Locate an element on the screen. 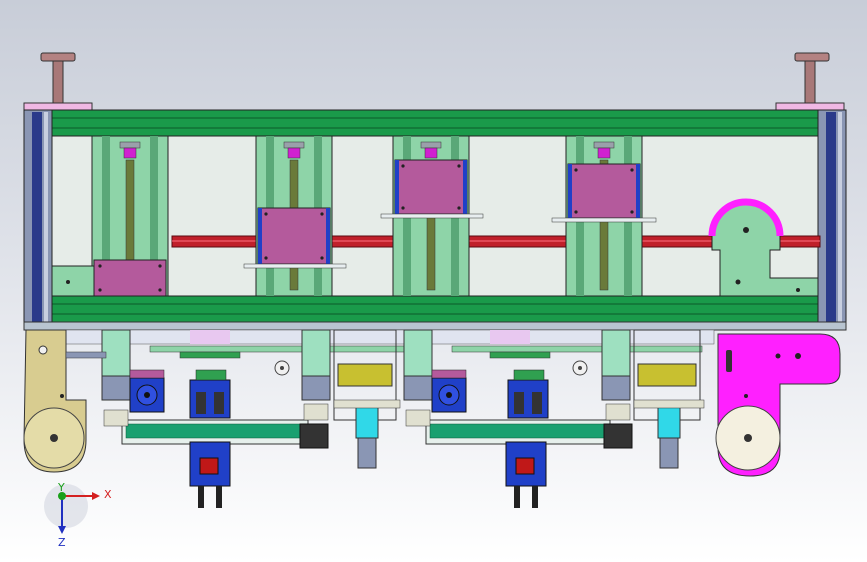  right-wheel-bracket is located at coordinates (778, 405).